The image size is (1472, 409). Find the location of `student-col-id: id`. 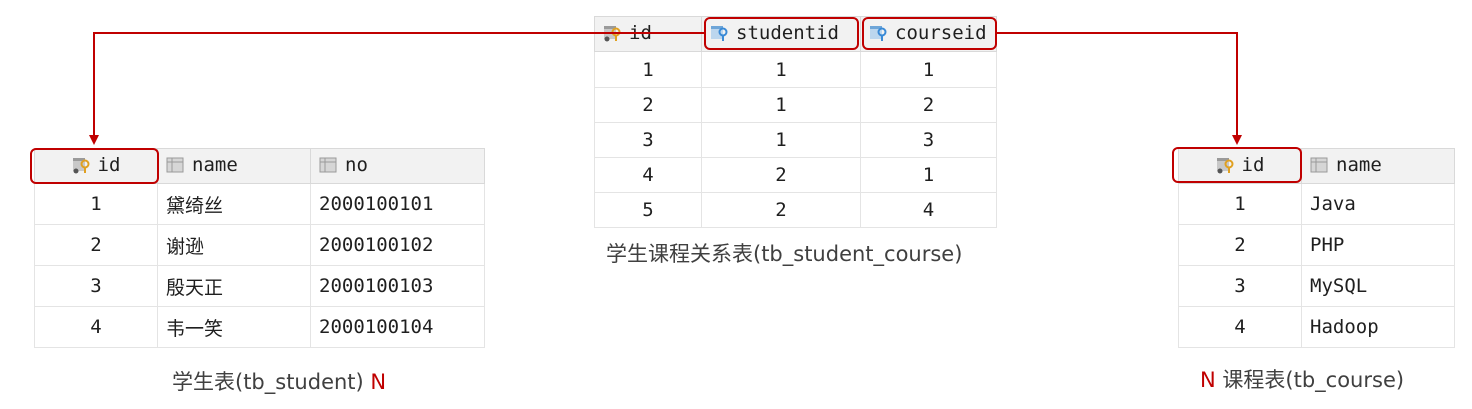

student-col-id: id is located at coordinates (96, 166).